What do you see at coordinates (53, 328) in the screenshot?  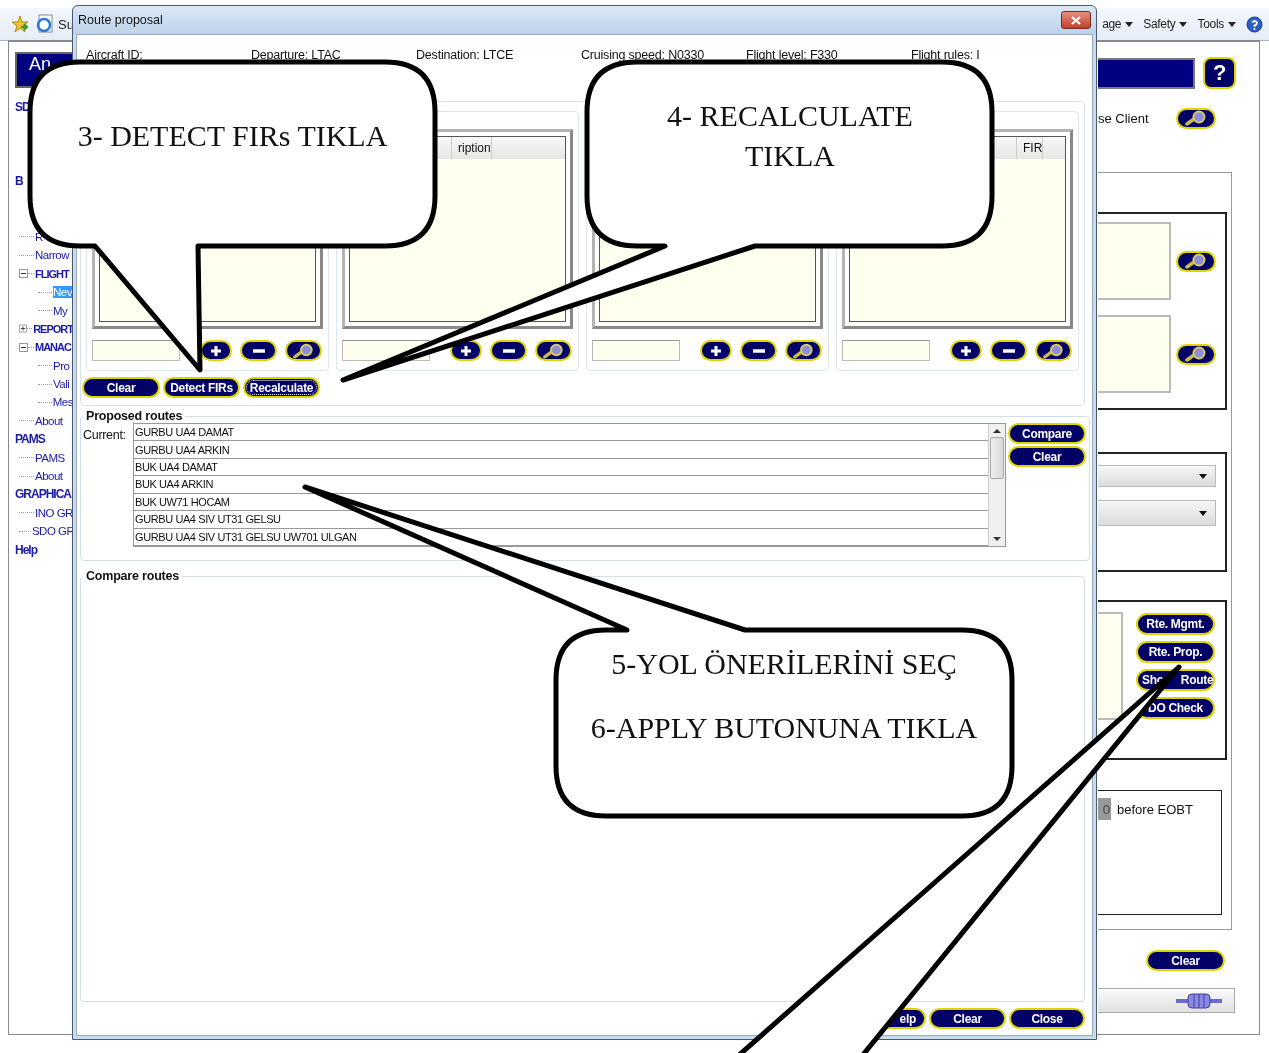 I see `tree-item: REPORT` at bounding box center [53, 328].